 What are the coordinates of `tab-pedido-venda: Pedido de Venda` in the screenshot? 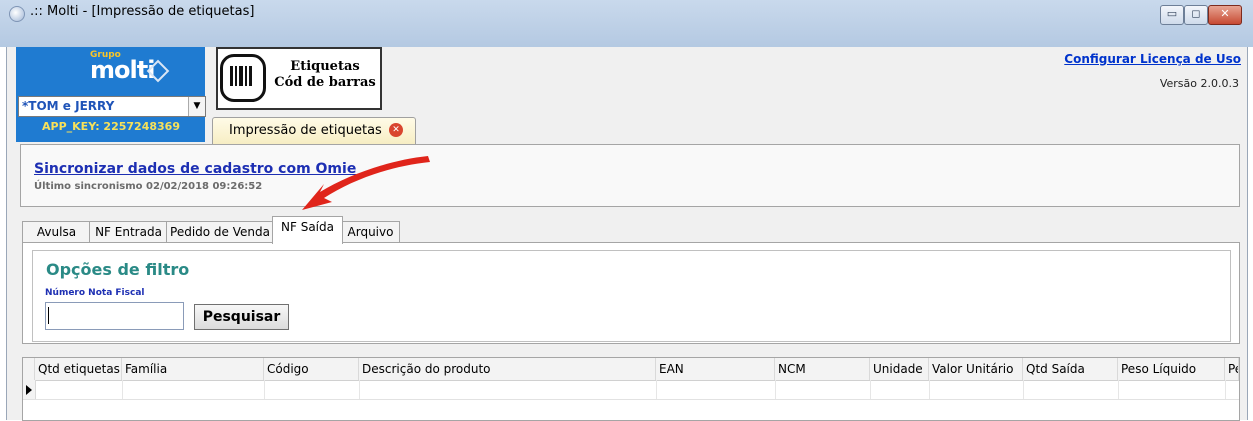 It's located at (220, 232).